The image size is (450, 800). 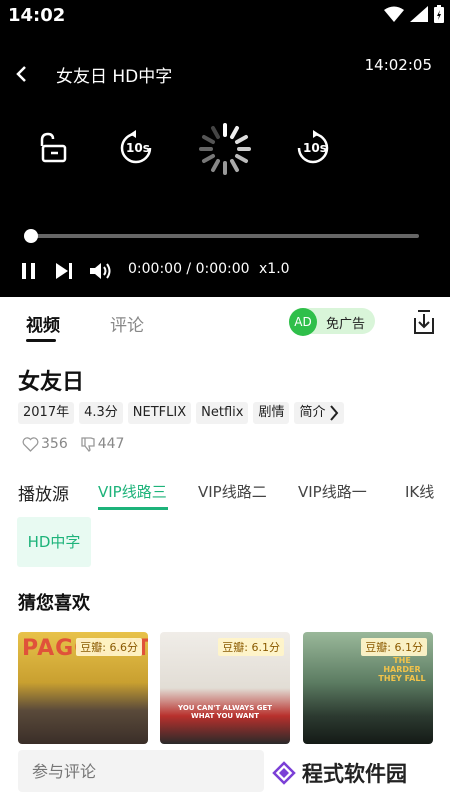 What do you see at coordinates (30, 444) in the screenshot?
I see `heart-icon` at bounding box center [30, 444].